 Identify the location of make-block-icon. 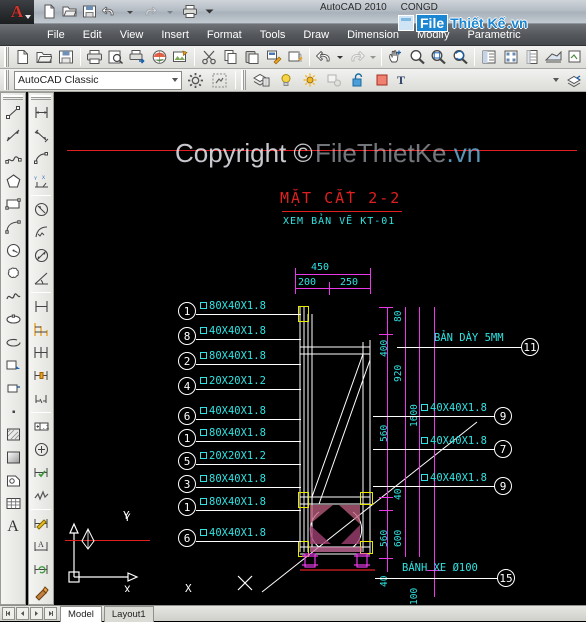
(13, 388).